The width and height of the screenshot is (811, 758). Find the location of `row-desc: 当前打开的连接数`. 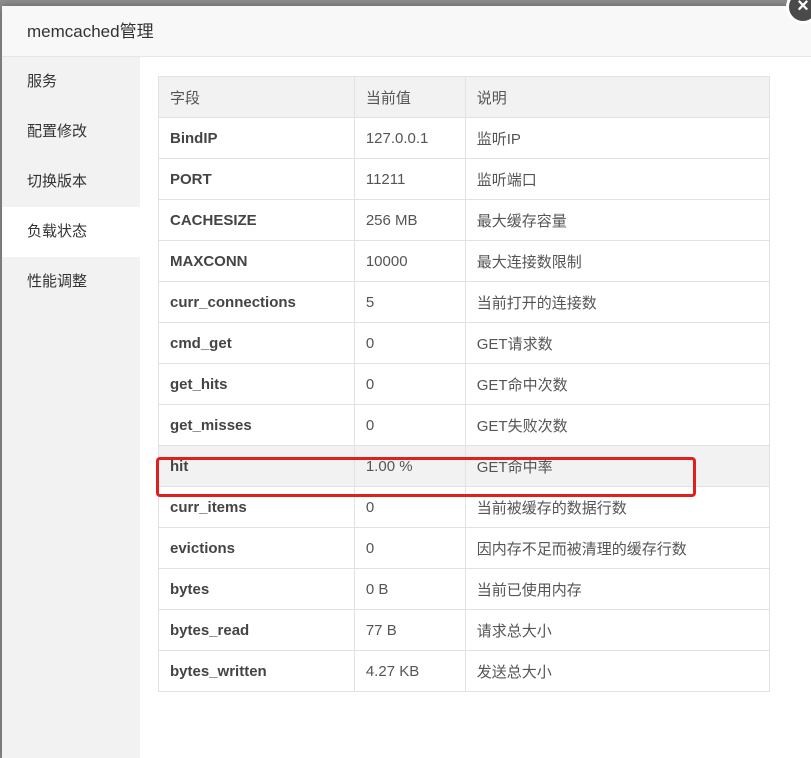

row-desc: 当前打开的连接数 is located at coordinates (617, 302).